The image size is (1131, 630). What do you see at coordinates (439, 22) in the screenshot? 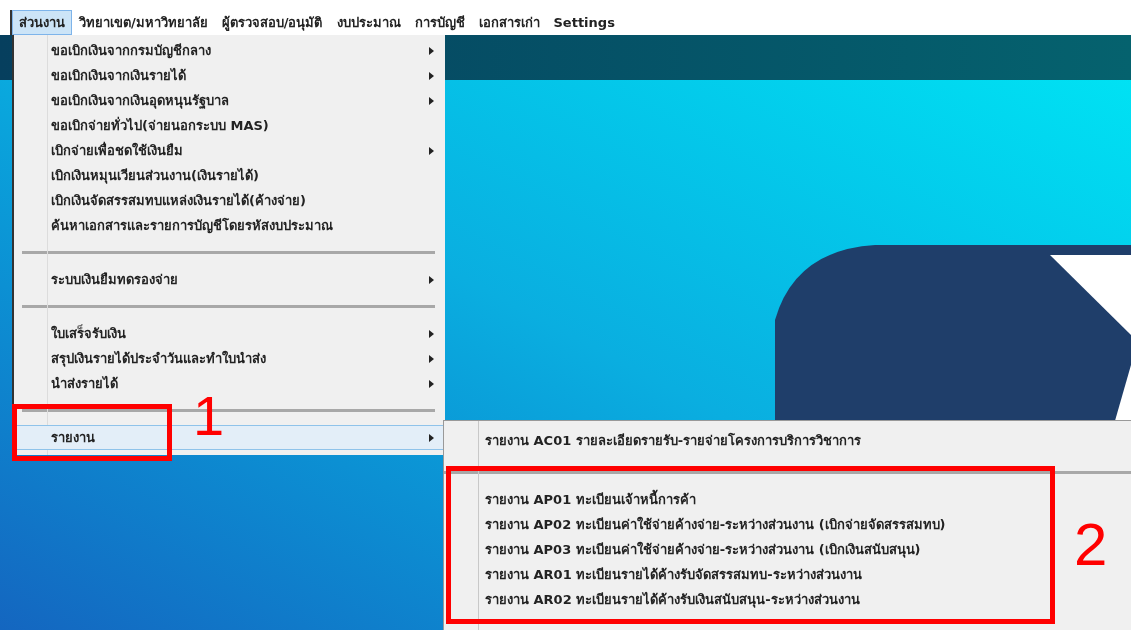
I see `menu-bar-item: การบัญชี` at bounding box center [439, 22].